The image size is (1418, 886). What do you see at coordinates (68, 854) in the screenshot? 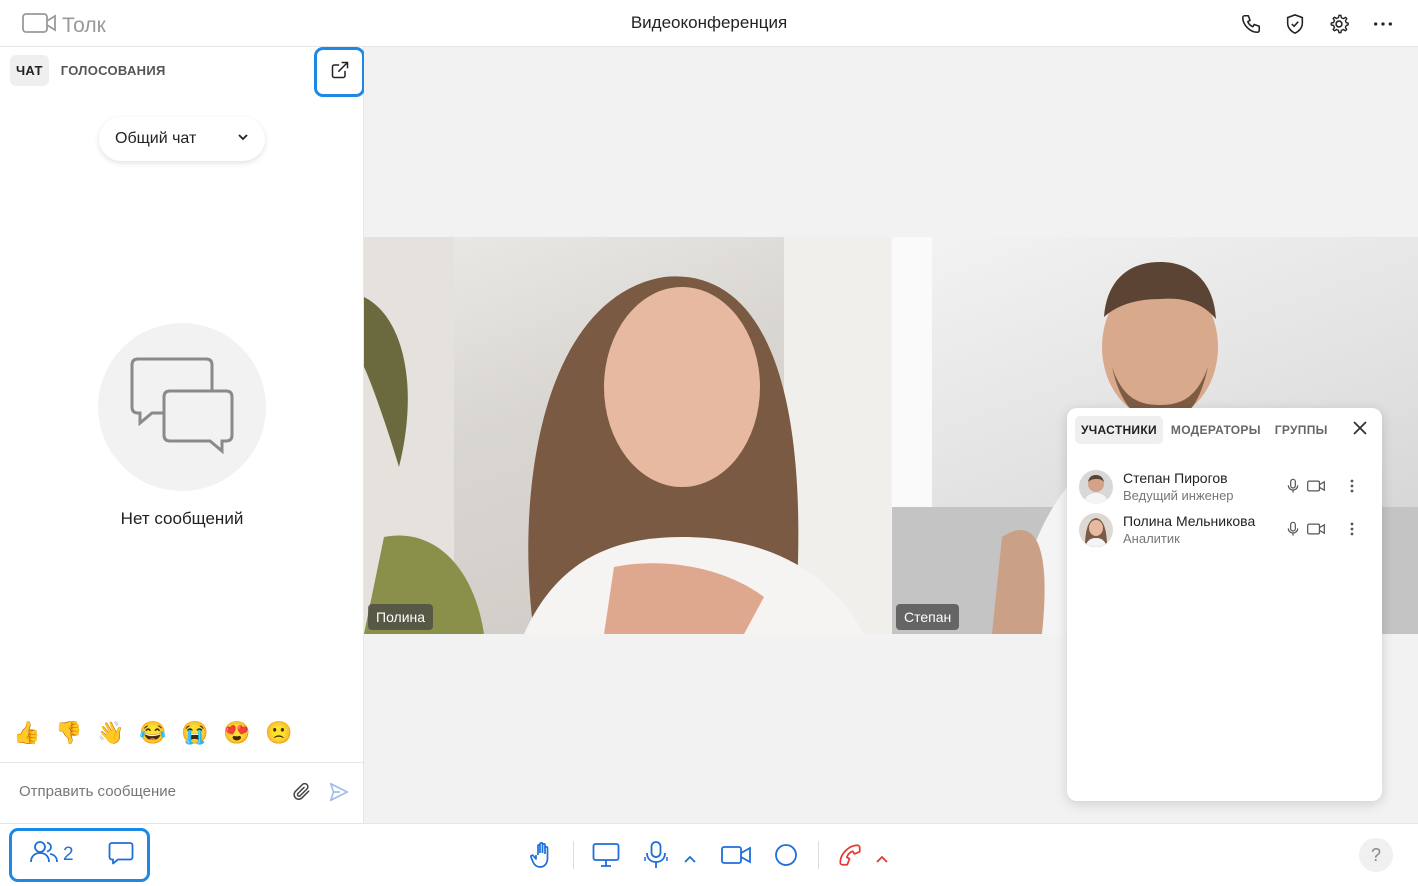
I see `participants-count: 2` at bounding box center [68, 854].